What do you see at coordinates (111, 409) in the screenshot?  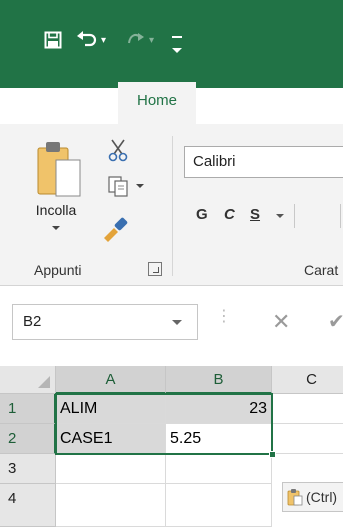 I see `cell-a1: ALIM` at bounding box center [111, 409].